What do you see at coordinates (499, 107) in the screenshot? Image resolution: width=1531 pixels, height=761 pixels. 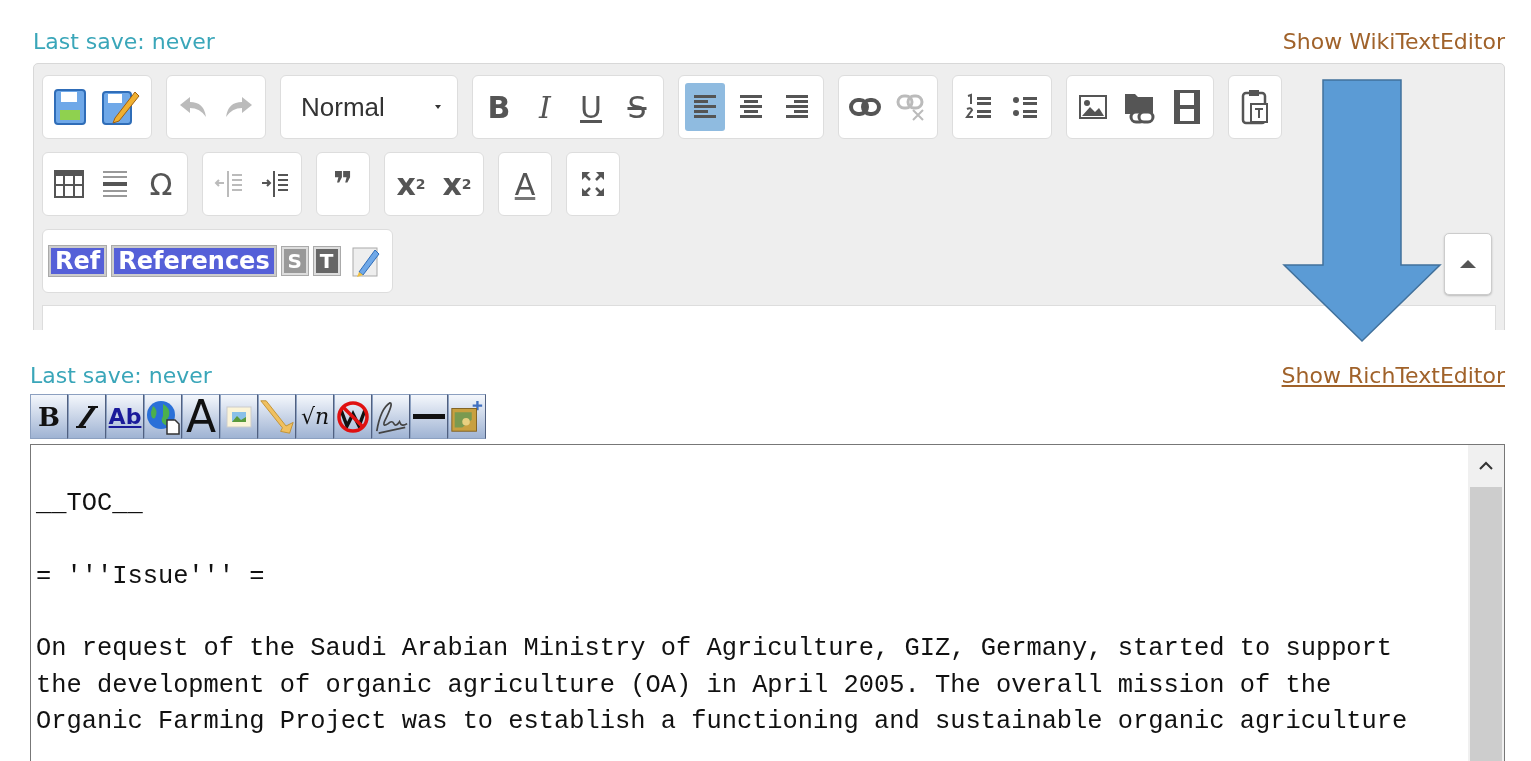 I see `format-button: B` at bounding box center [499, 107].